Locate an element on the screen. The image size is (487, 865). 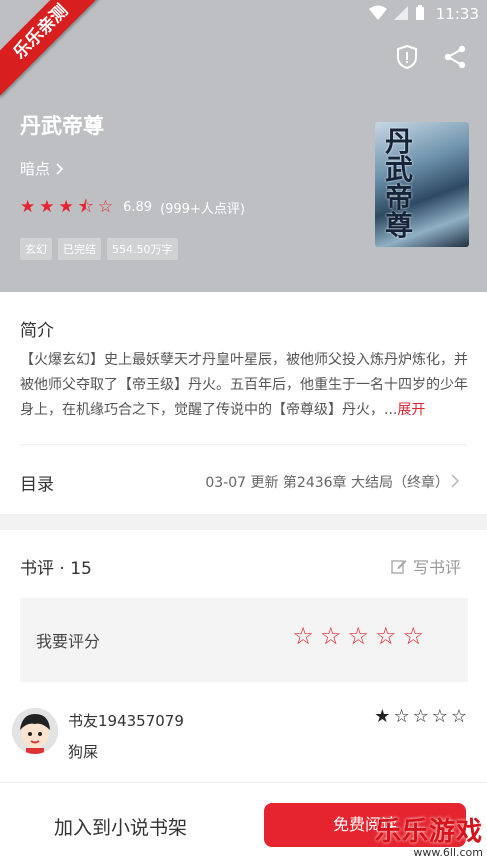
rate-stars: ☆ ☆ ☆ ☆ ☆ is located at coordinates (358, 636).